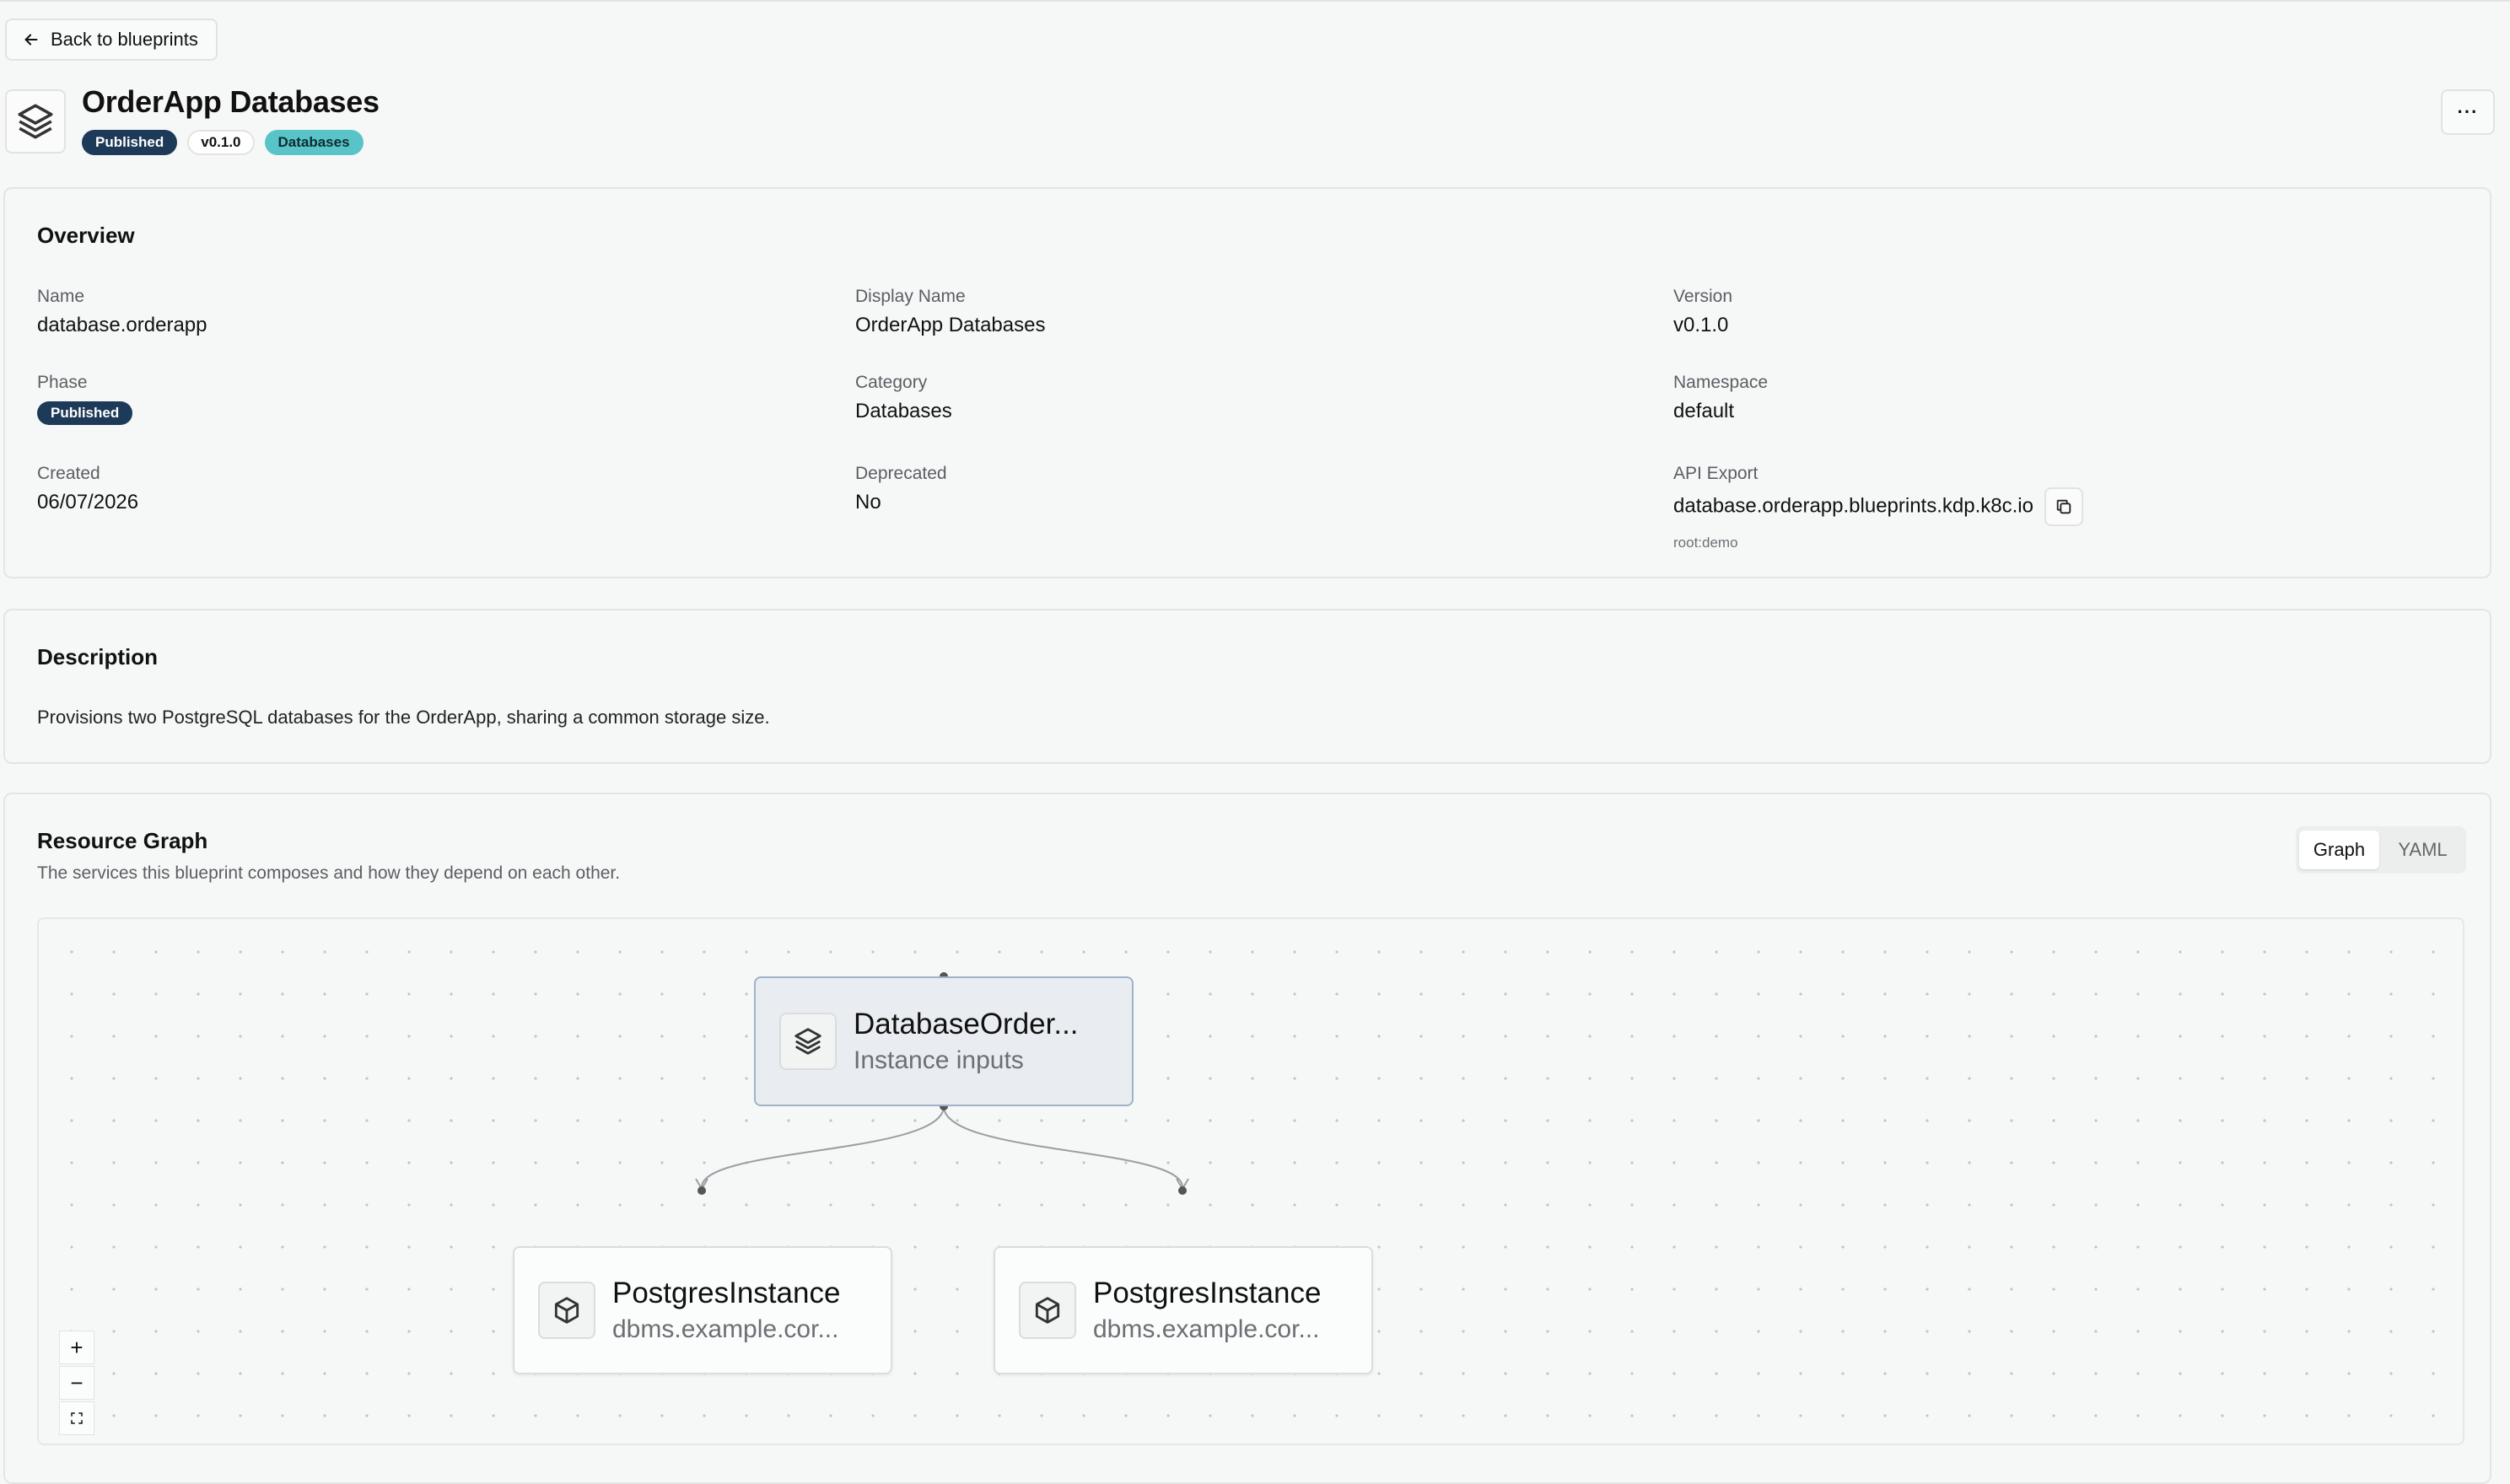  What do you see at coordinates (87, 489) in the screenshot?
I see `field-created: Created 06/07/2026` at bounding box center [87, 489].